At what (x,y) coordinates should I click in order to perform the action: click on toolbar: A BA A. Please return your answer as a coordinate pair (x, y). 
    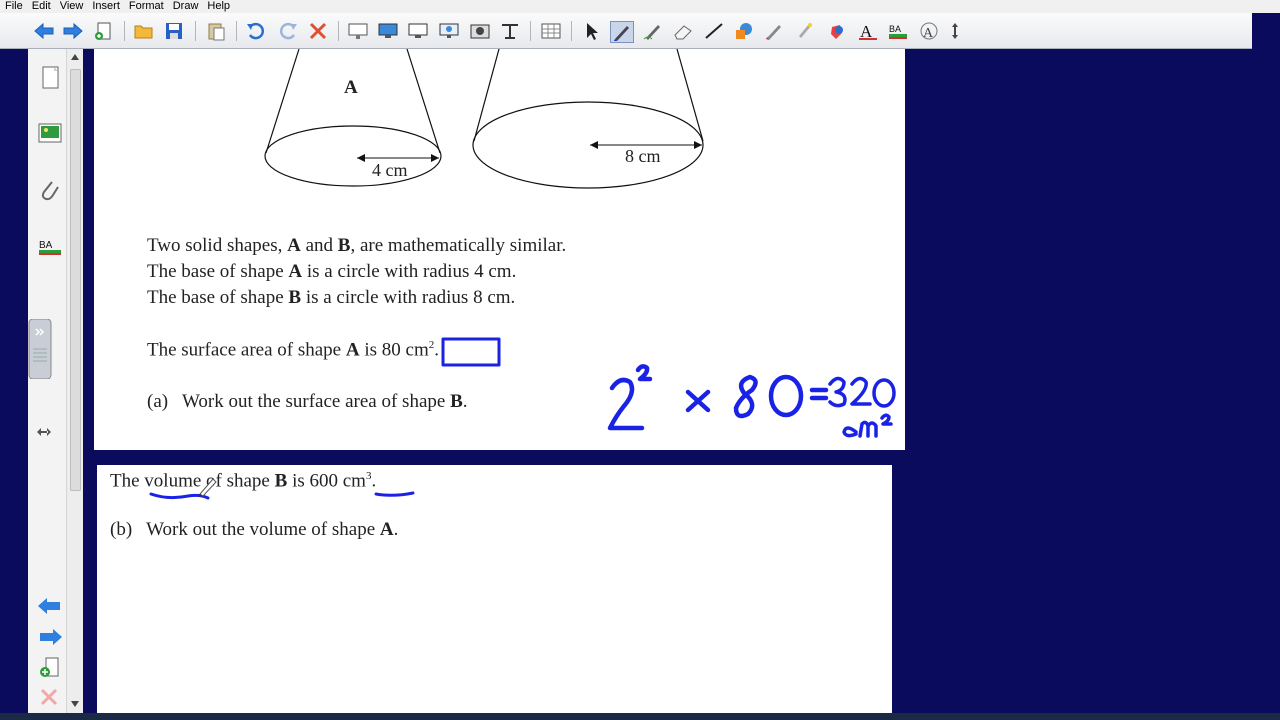
    Looking at the image, I should click on (626, 31).